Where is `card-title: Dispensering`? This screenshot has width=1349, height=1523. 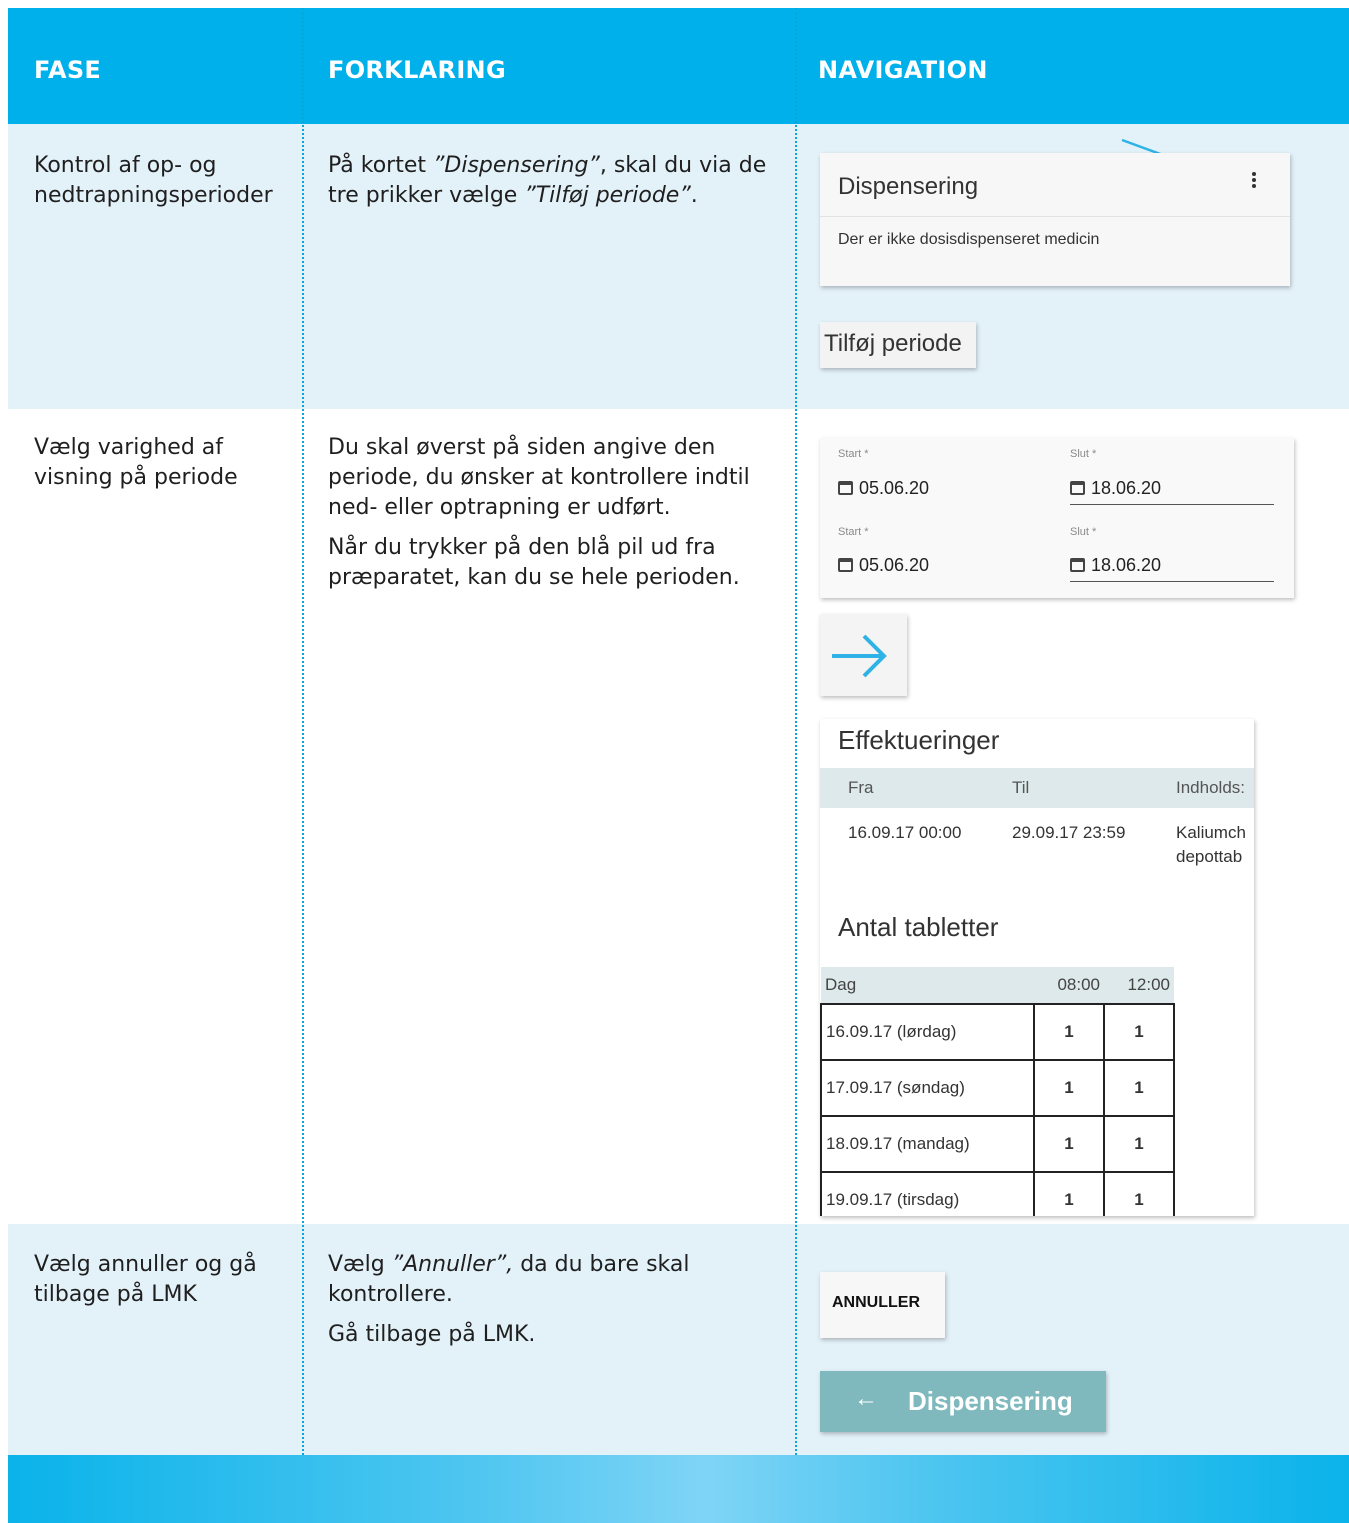
card-title: Dispensering is located at coordinates (908, 186).